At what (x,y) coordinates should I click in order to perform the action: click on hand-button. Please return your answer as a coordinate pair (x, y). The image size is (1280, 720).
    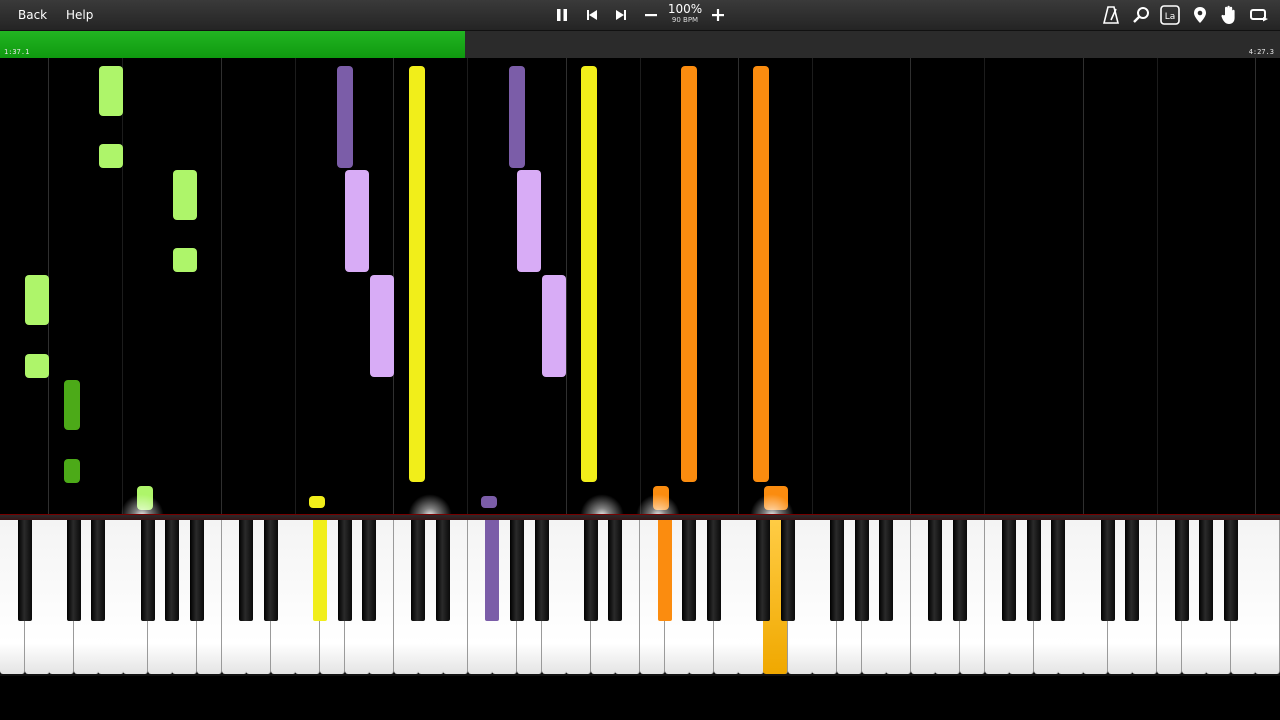
    Looking at the image, I should click on (1229, 15).